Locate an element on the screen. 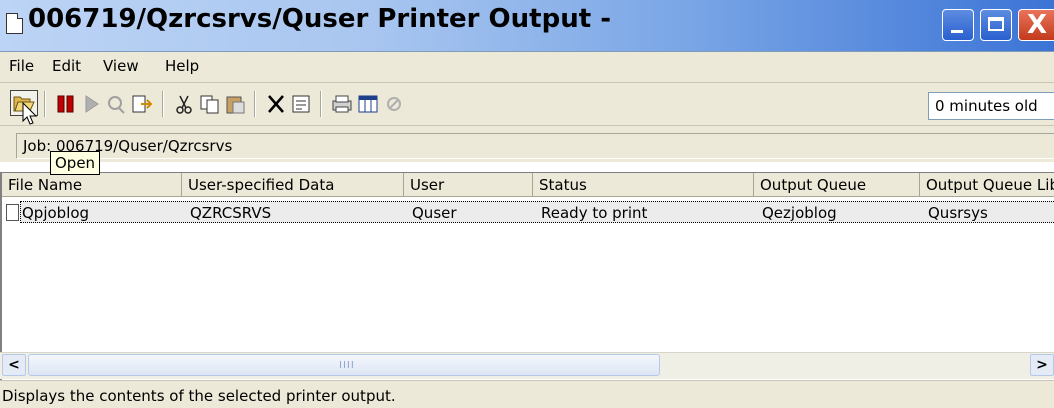  row-selection is located at coordinates (537, 212).